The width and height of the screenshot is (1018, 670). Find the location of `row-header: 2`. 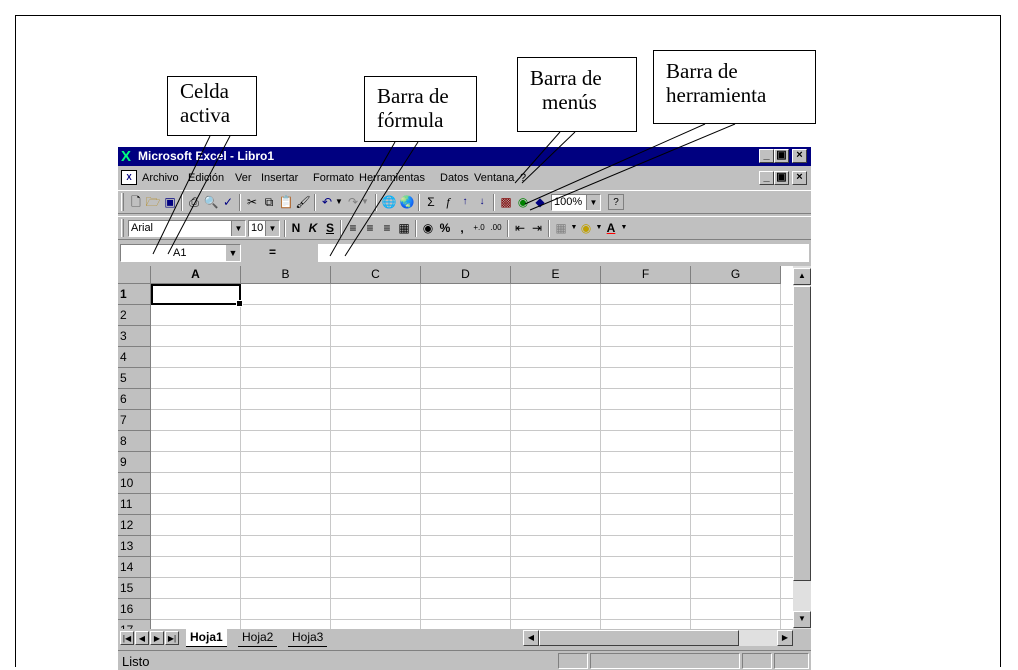

row-header: 2 is located at coordinates (134, 315).